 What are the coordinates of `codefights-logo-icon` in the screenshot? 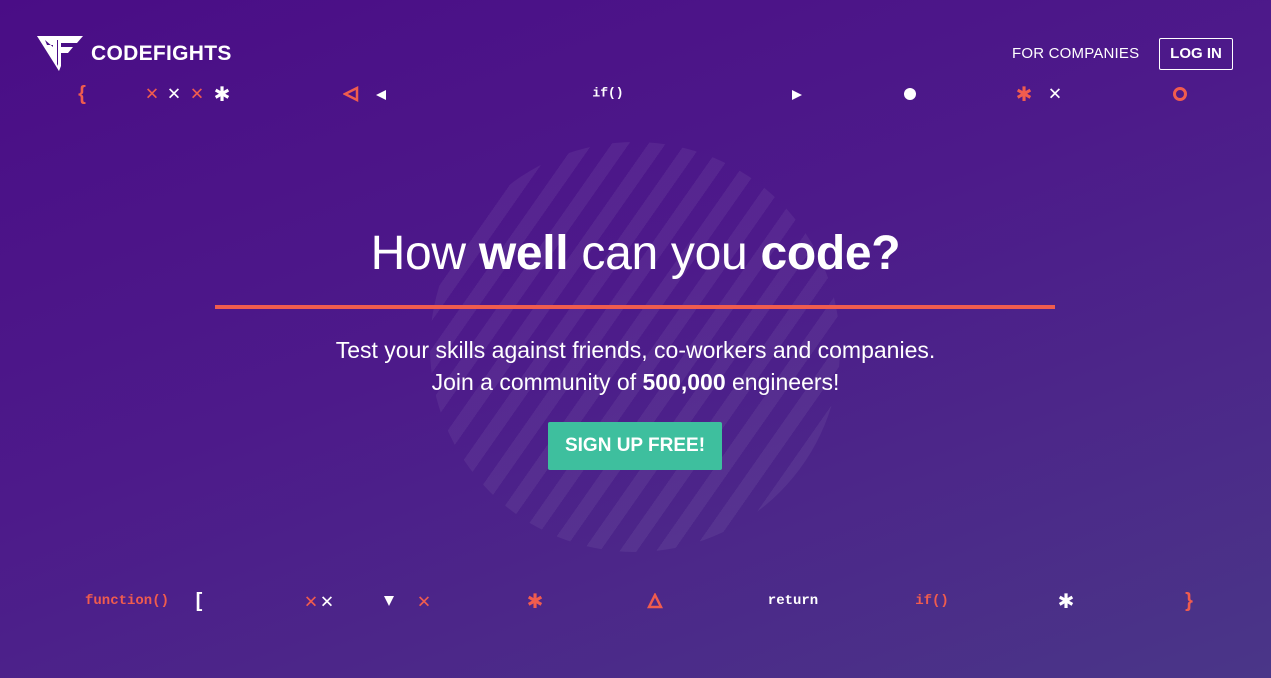 It's located at (60, 53).